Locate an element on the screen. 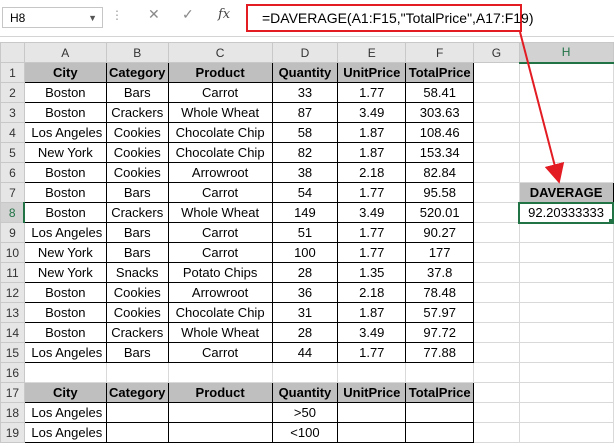  cell-f8: 520.01 is located at coordinates (440, 212).